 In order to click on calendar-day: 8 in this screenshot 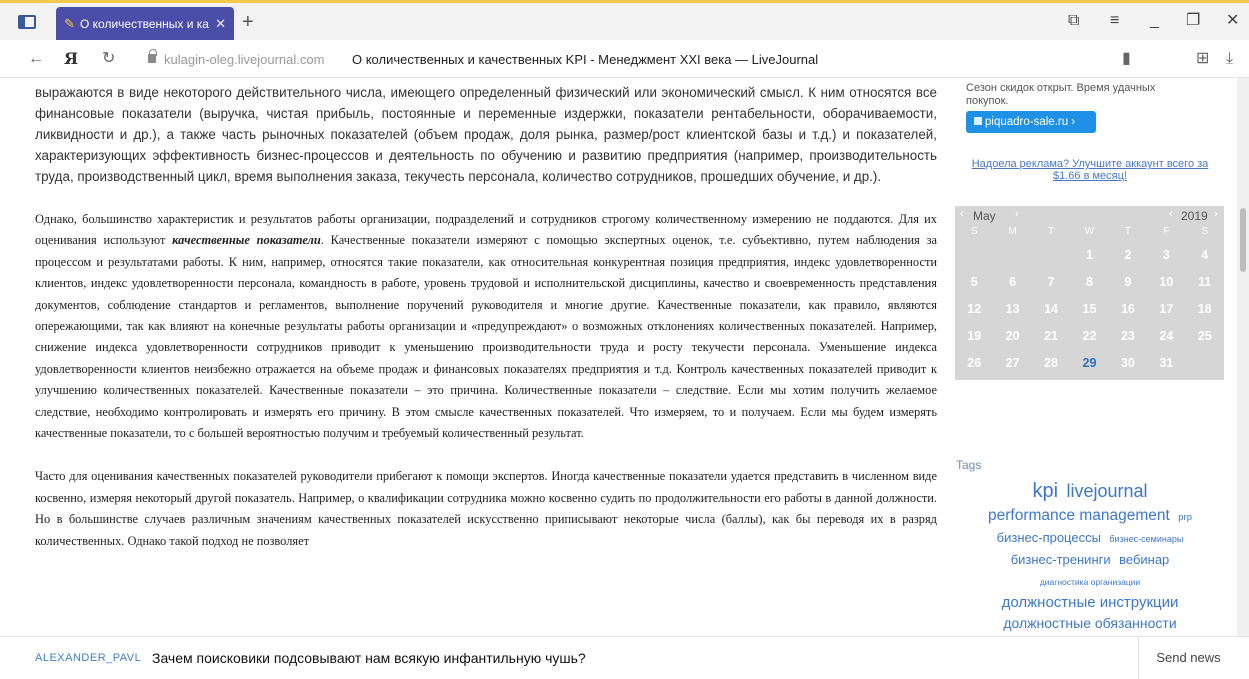, I will do `click(1089, 282)`.